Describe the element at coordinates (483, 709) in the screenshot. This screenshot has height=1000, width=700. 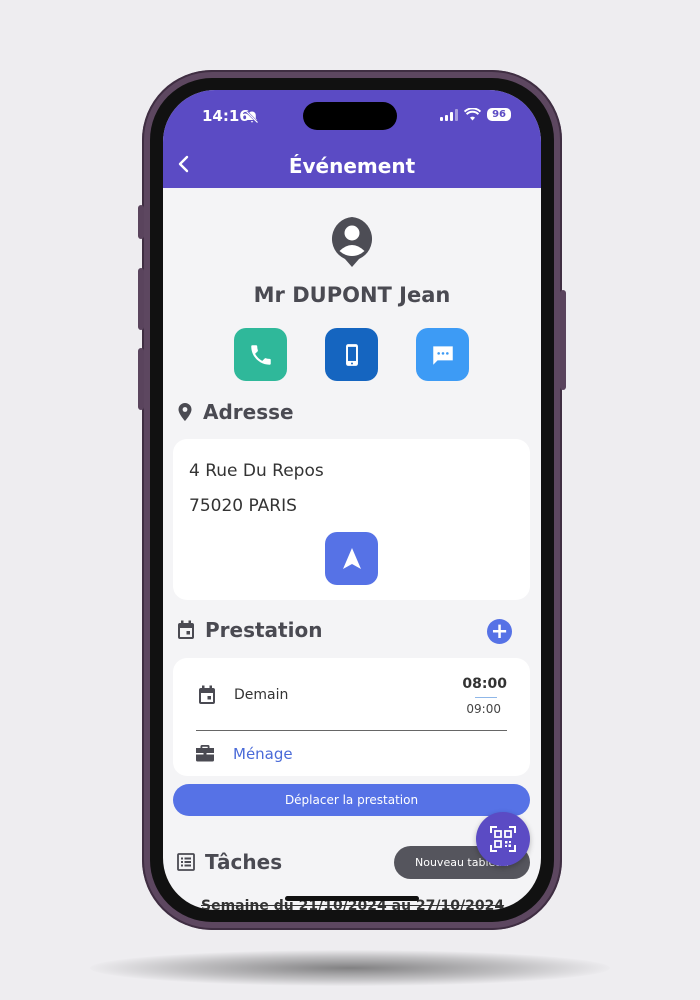
I see `prestation-end-time: 09:00` at that location.